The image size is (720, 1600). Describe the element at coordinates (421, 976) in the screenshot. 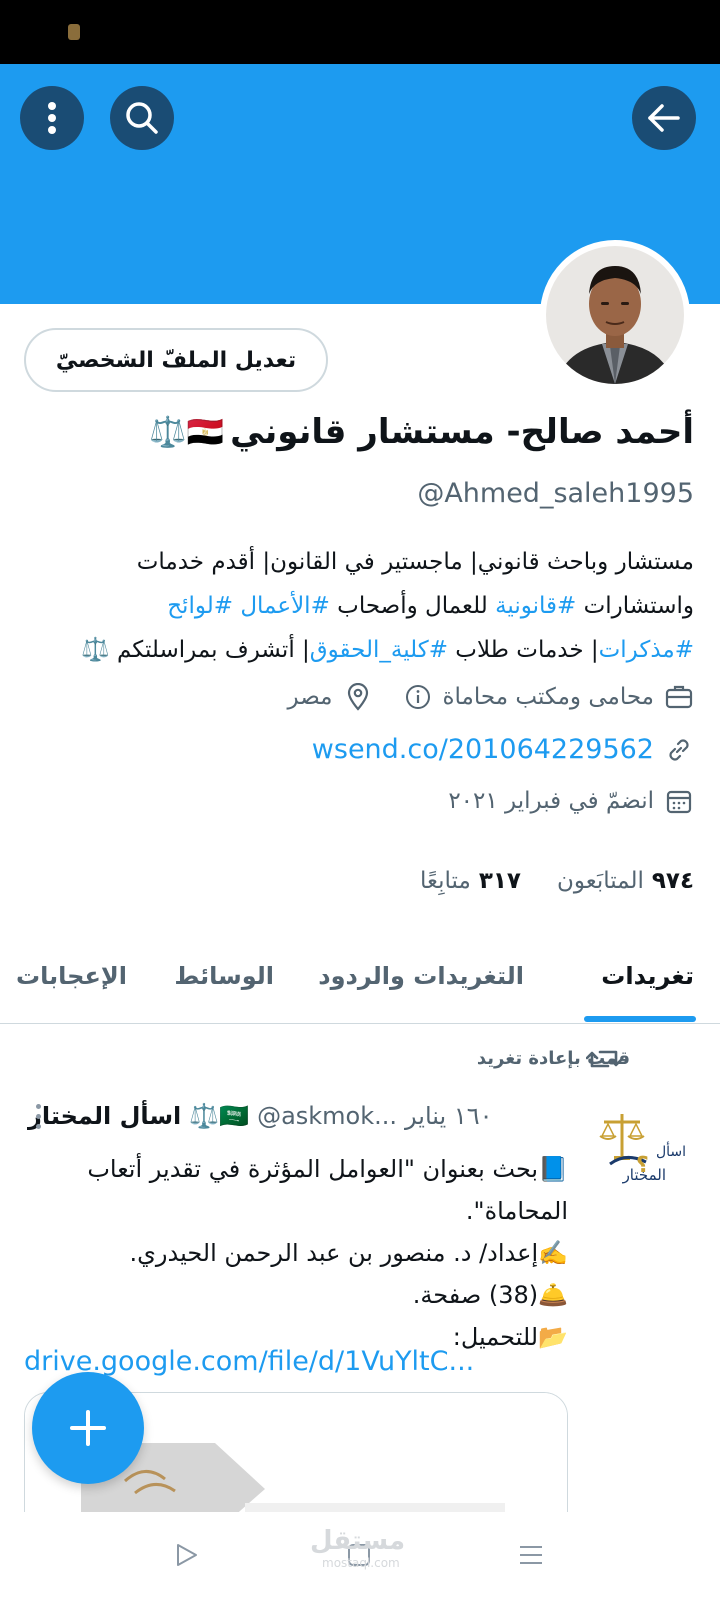

I see `tab-tweets-and-replies: التغريدات والردود` at that location.